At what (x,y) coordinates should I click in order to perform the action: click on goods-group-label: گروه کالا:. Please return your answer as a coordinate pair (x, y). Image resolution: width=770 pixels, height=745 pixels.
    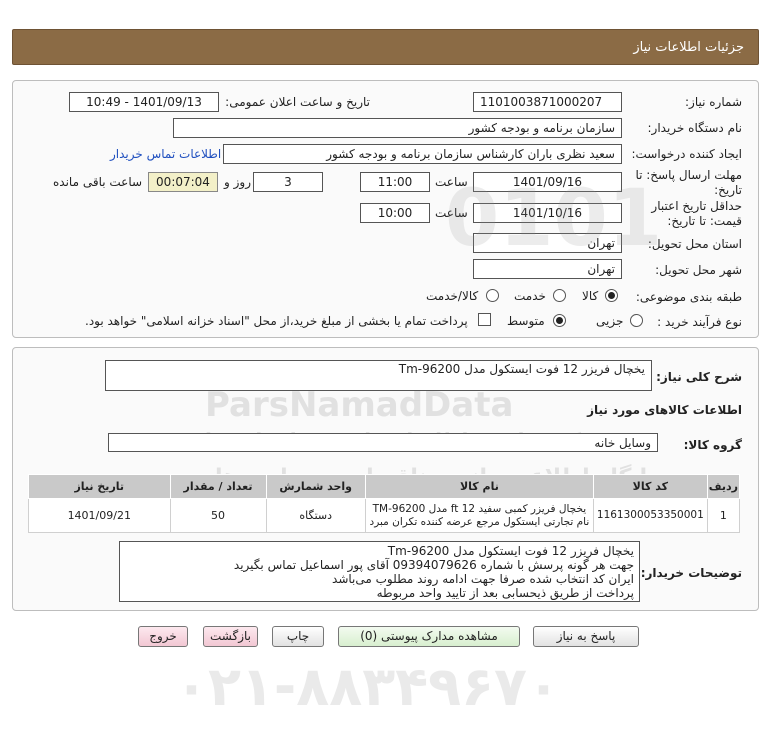
    Looking at the image, I should click on (712, 445).